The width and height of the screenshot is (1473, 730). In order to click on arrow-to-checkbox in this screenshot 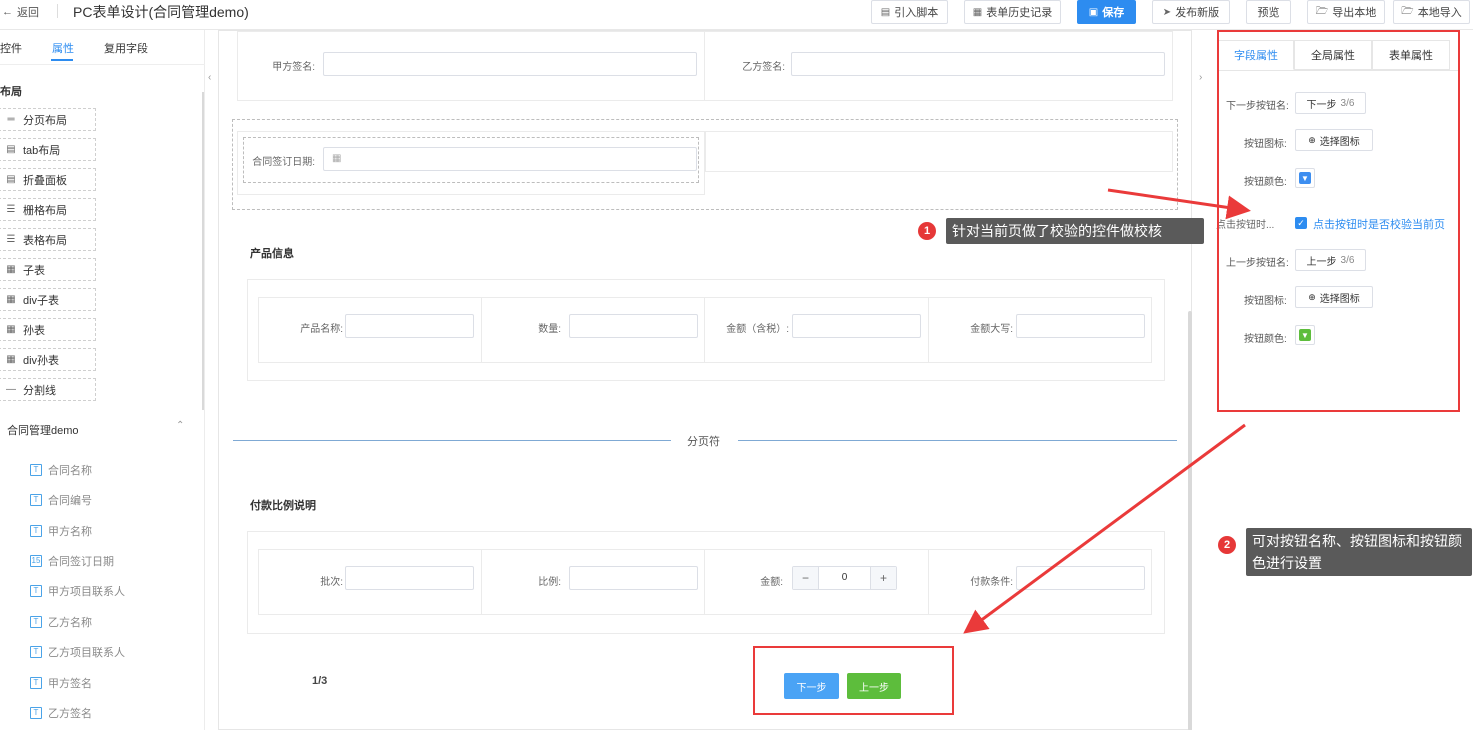, I will do `click(1179, 204)`.